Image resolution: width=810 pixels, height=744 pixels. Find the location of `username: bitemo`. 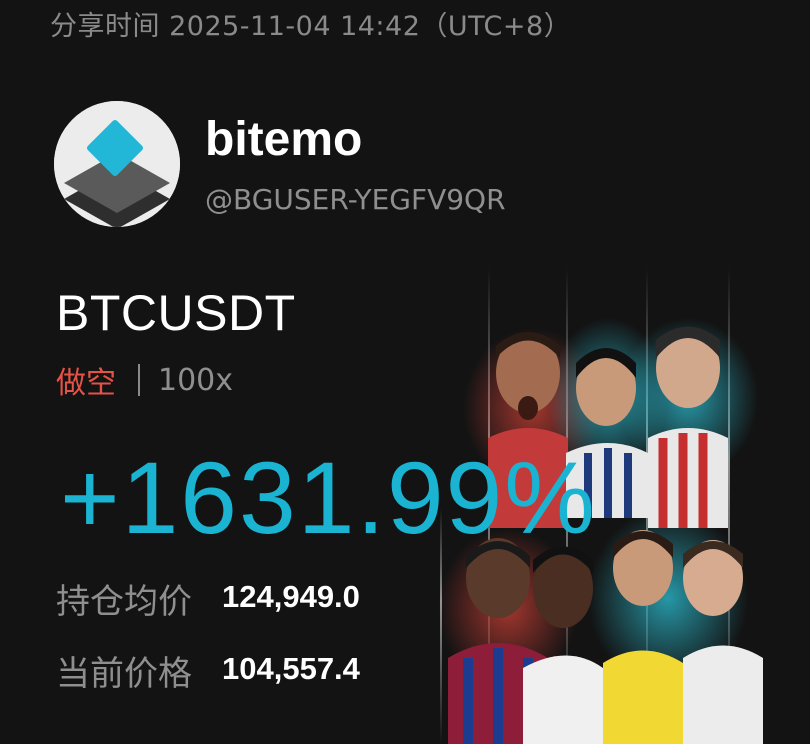

username: bitemo is located at coordinates (284, 139).